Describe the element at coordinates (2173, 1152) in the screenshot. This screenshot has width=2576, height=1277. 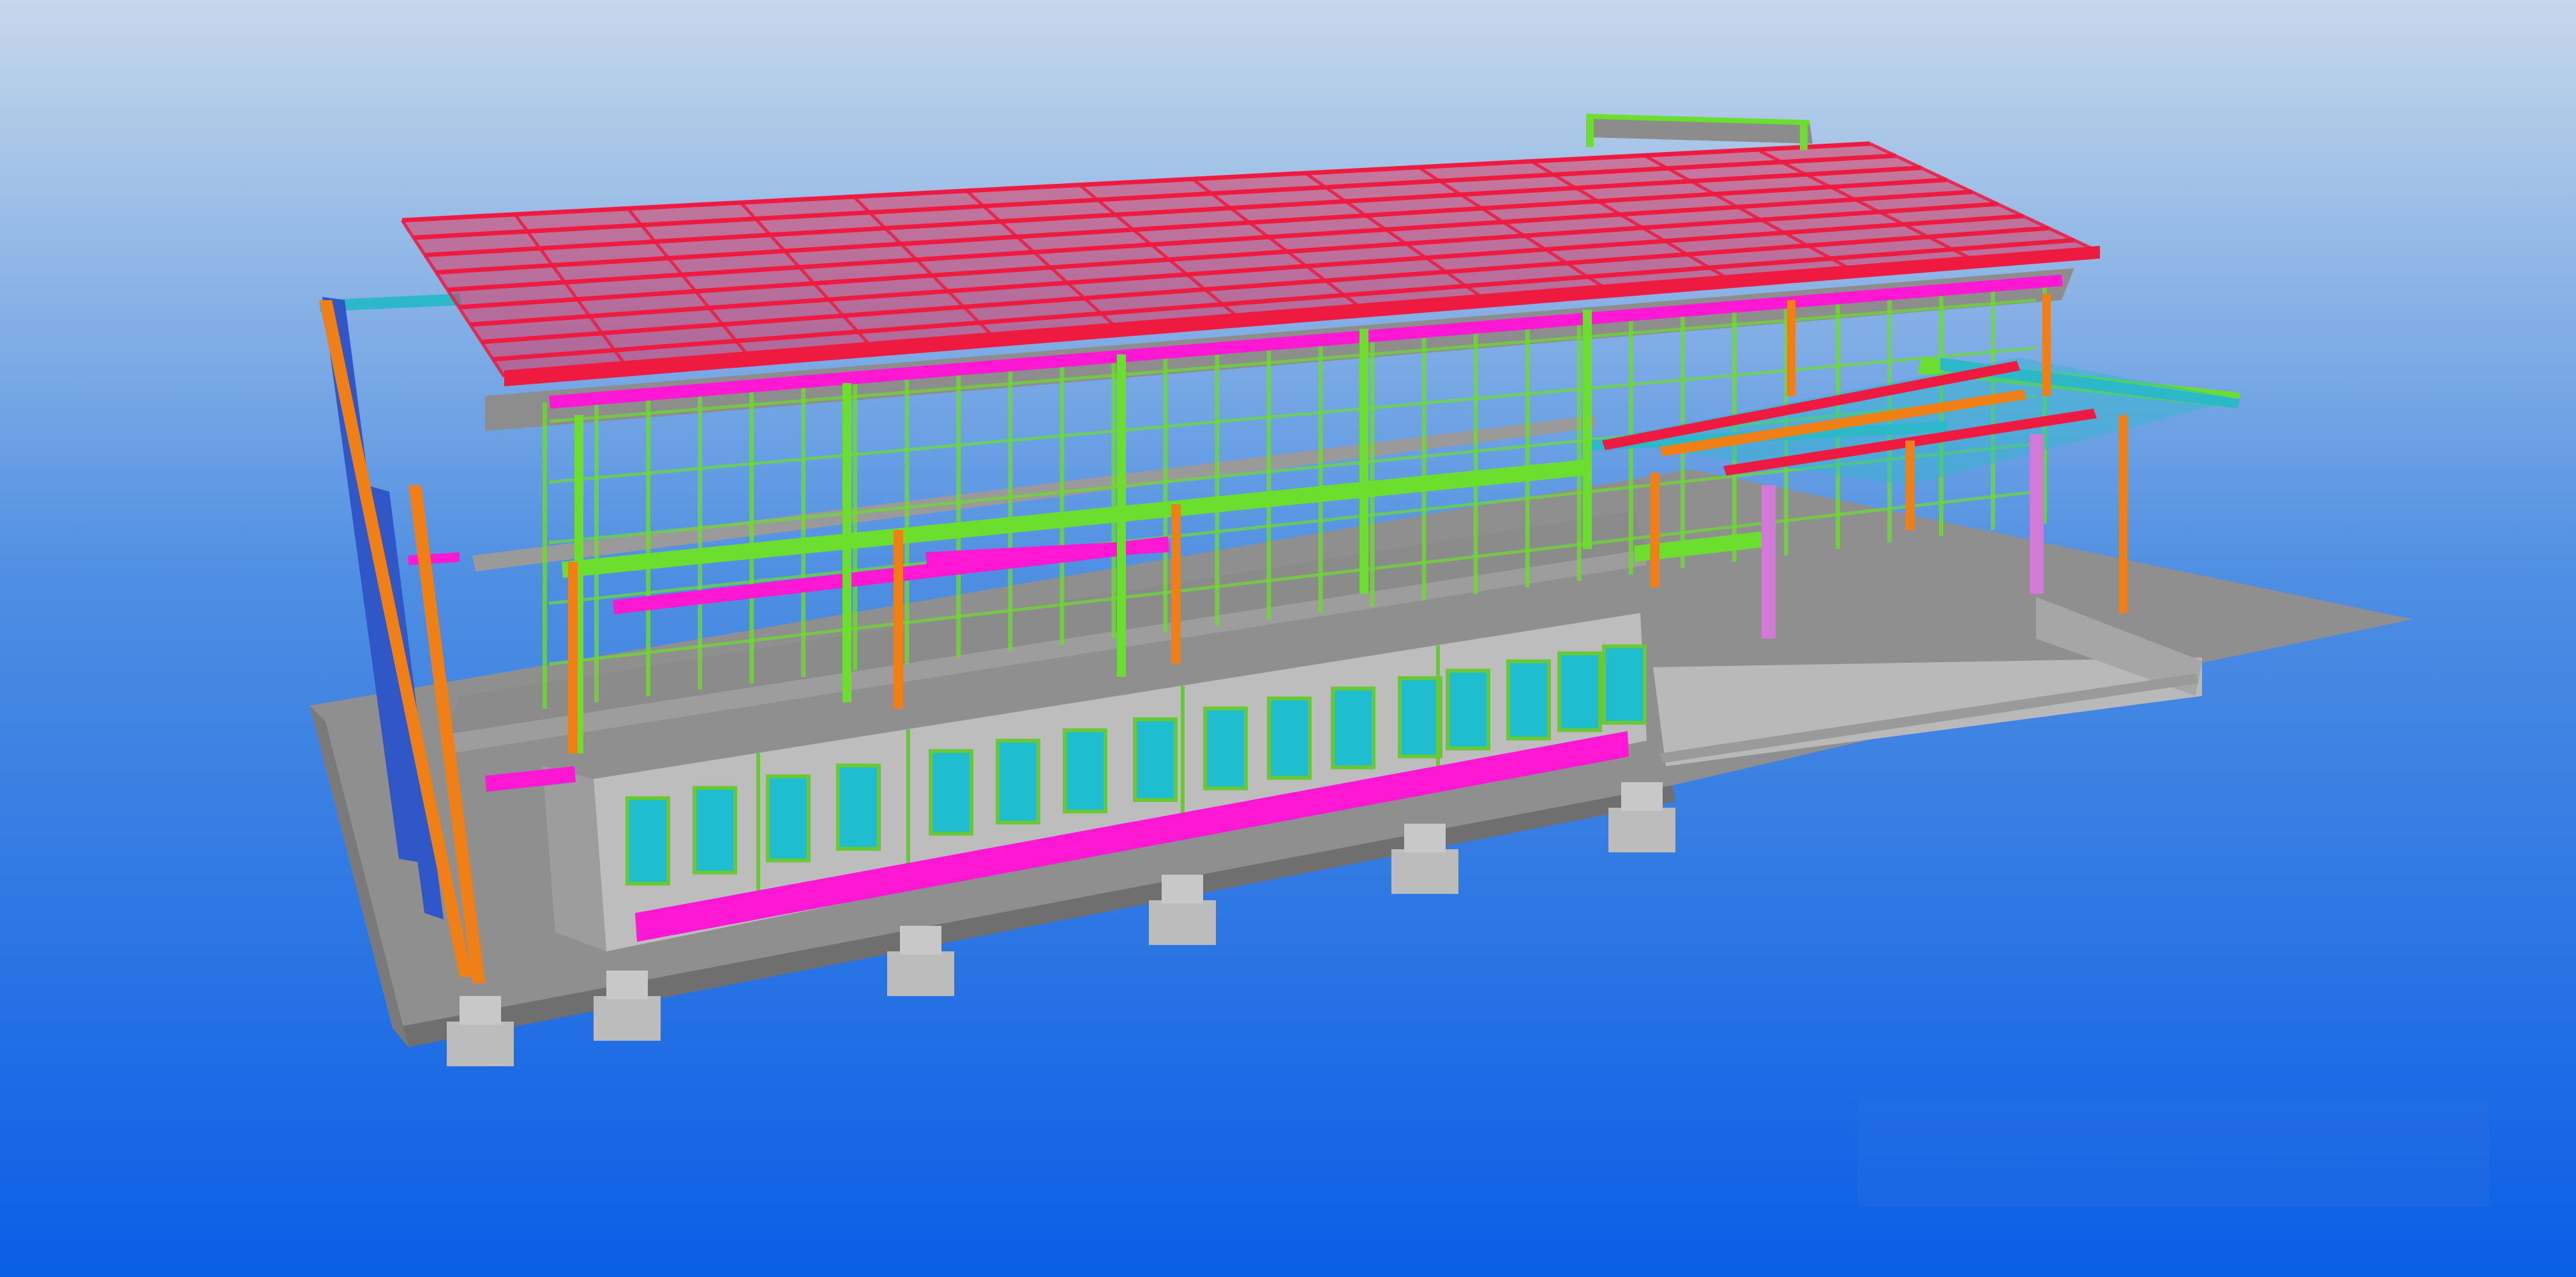
I see `info-panel` at that location.